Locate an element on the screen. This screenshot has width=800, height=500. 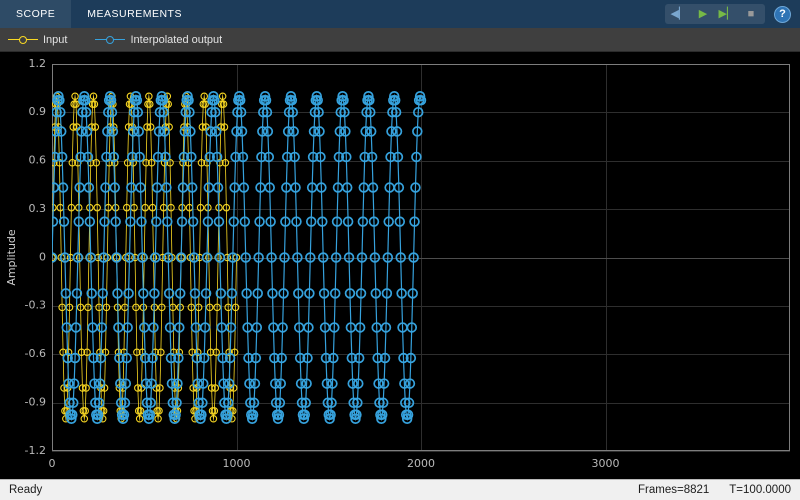
legend-label-interpolated-output: Interpolated output is located at coordinates (176, 39).